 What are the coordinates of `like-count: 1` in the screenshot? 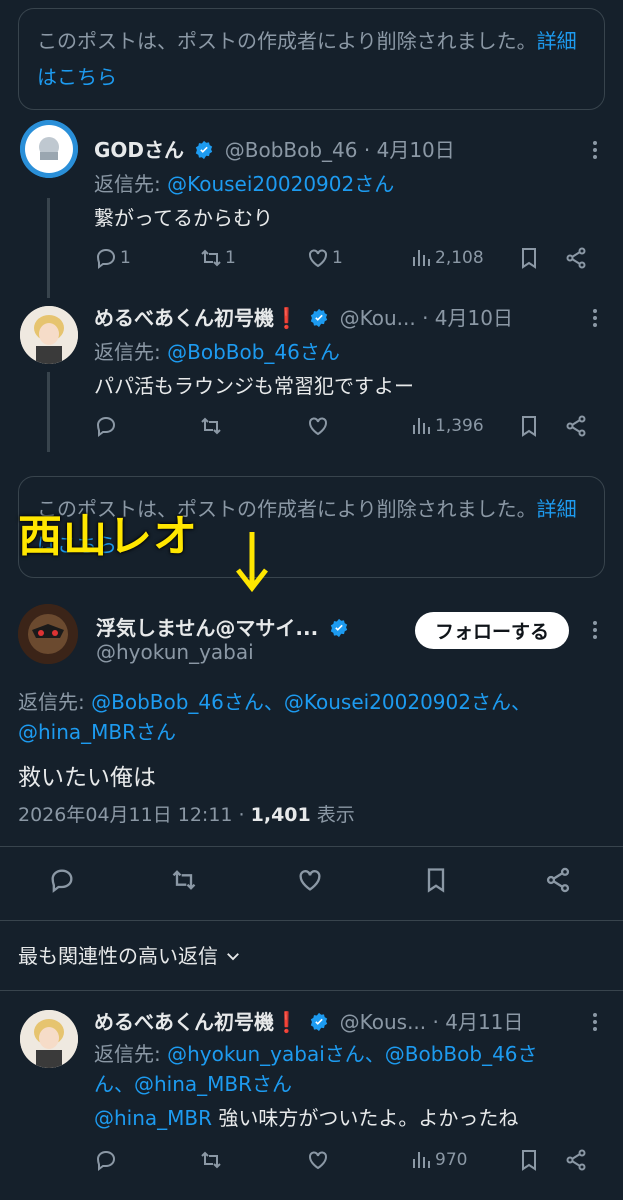 It's located at (337, 258).